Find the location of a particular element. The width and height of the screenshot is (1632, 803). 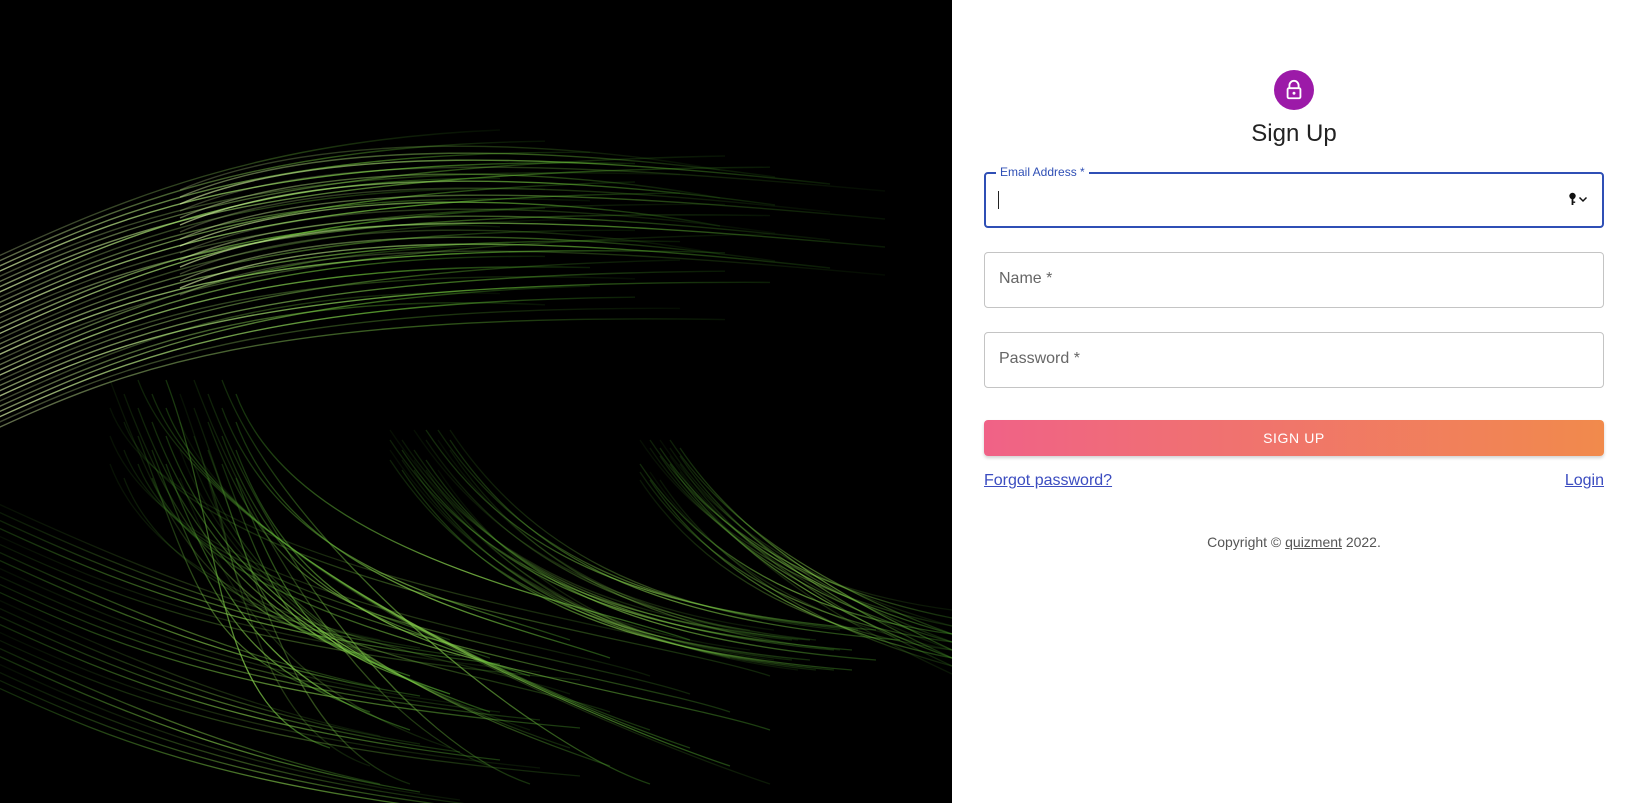

password-input is located at coordinates (1276, 360).